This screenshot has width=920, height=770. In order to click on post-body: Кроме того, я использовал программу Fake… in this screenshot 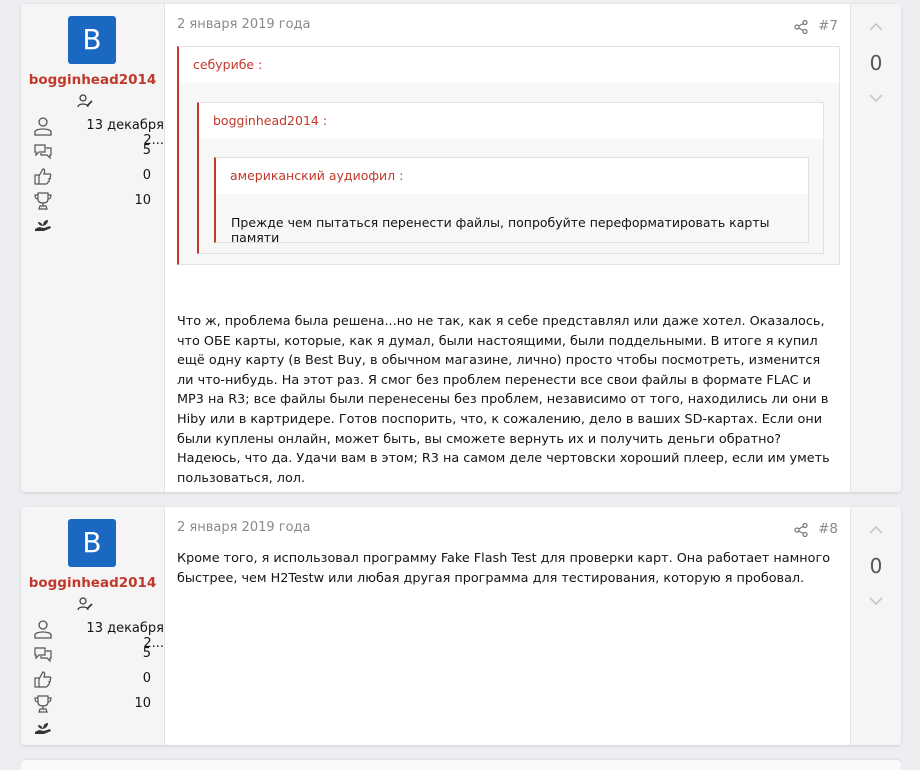, I will do `click(504, 568)`.